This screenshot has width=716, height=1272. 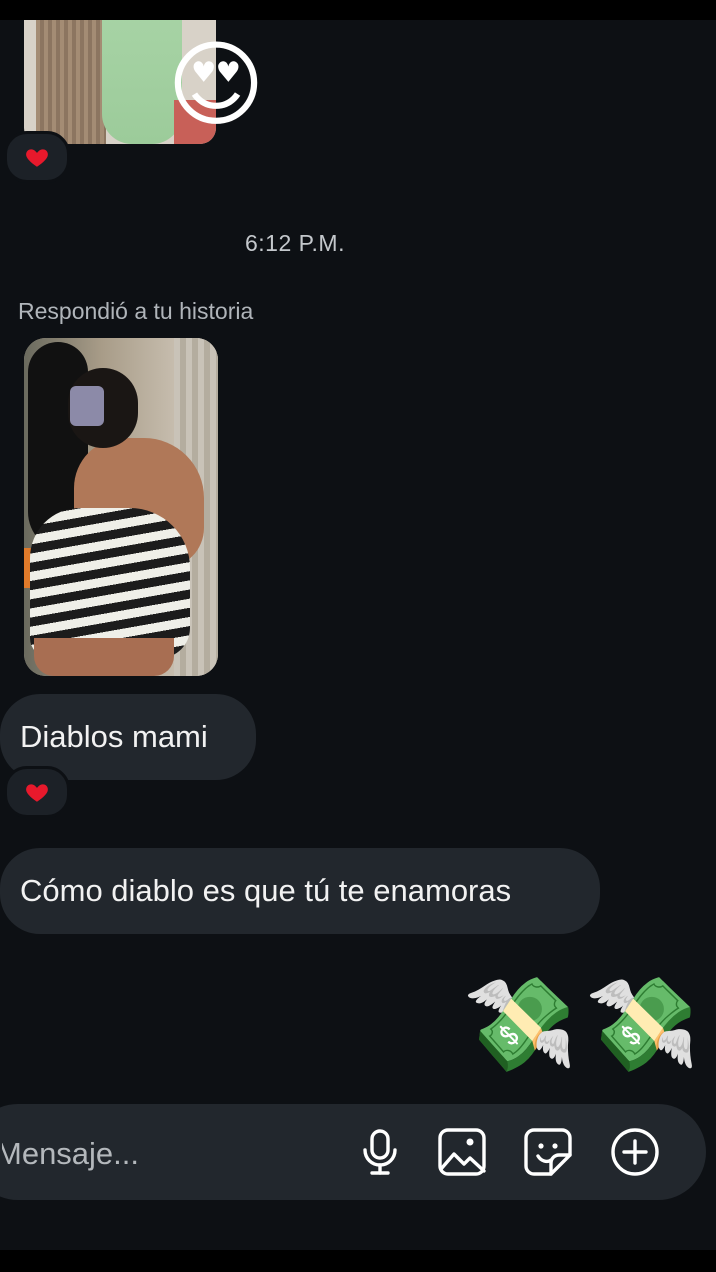 What do you see at coordinates (380, 1152) in the screenshot?
I see `microphone-icon` at bounding box center [380, 1152].